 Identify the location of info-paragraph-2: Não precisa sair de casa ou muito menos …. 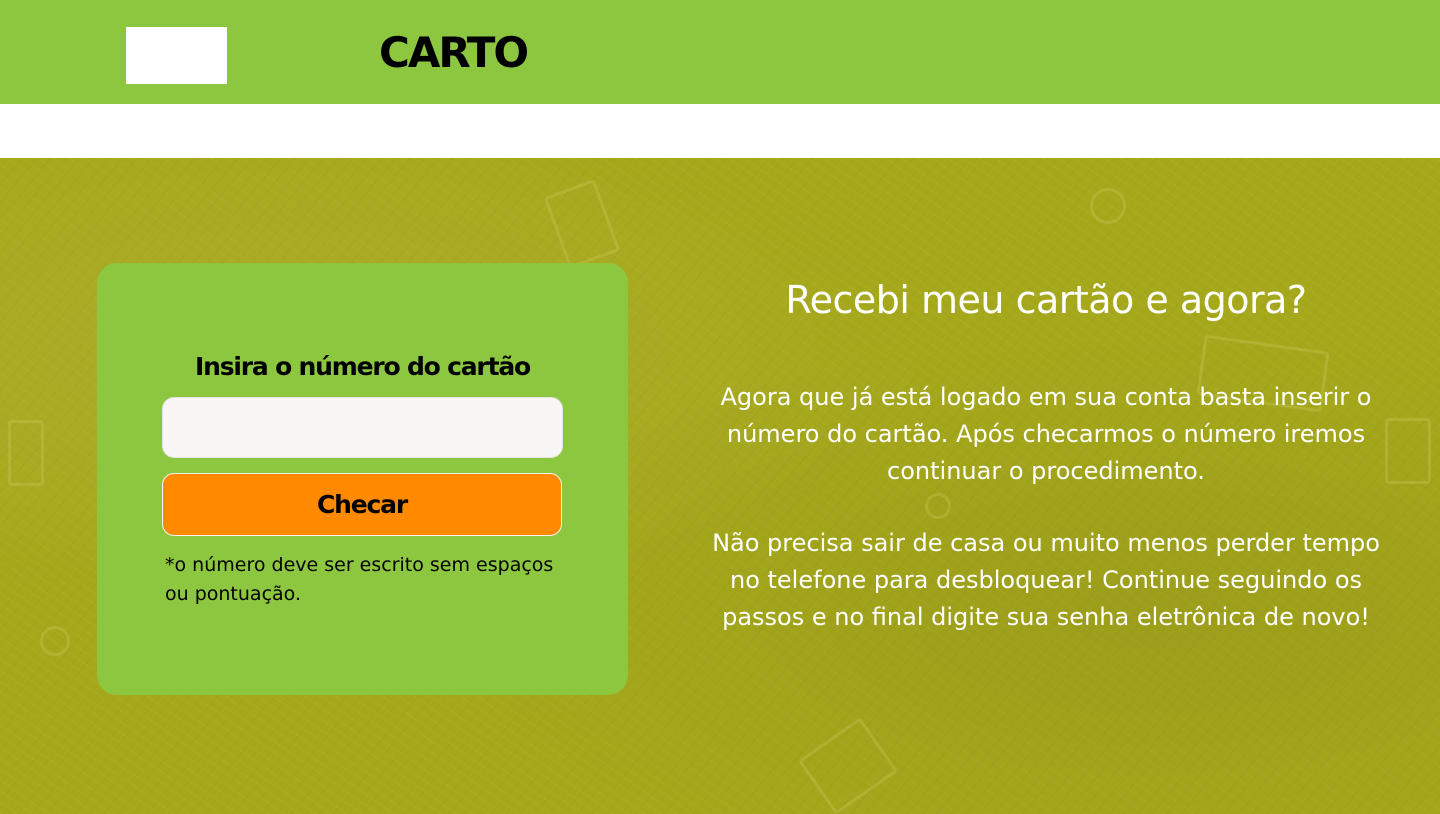
(1046, 580).